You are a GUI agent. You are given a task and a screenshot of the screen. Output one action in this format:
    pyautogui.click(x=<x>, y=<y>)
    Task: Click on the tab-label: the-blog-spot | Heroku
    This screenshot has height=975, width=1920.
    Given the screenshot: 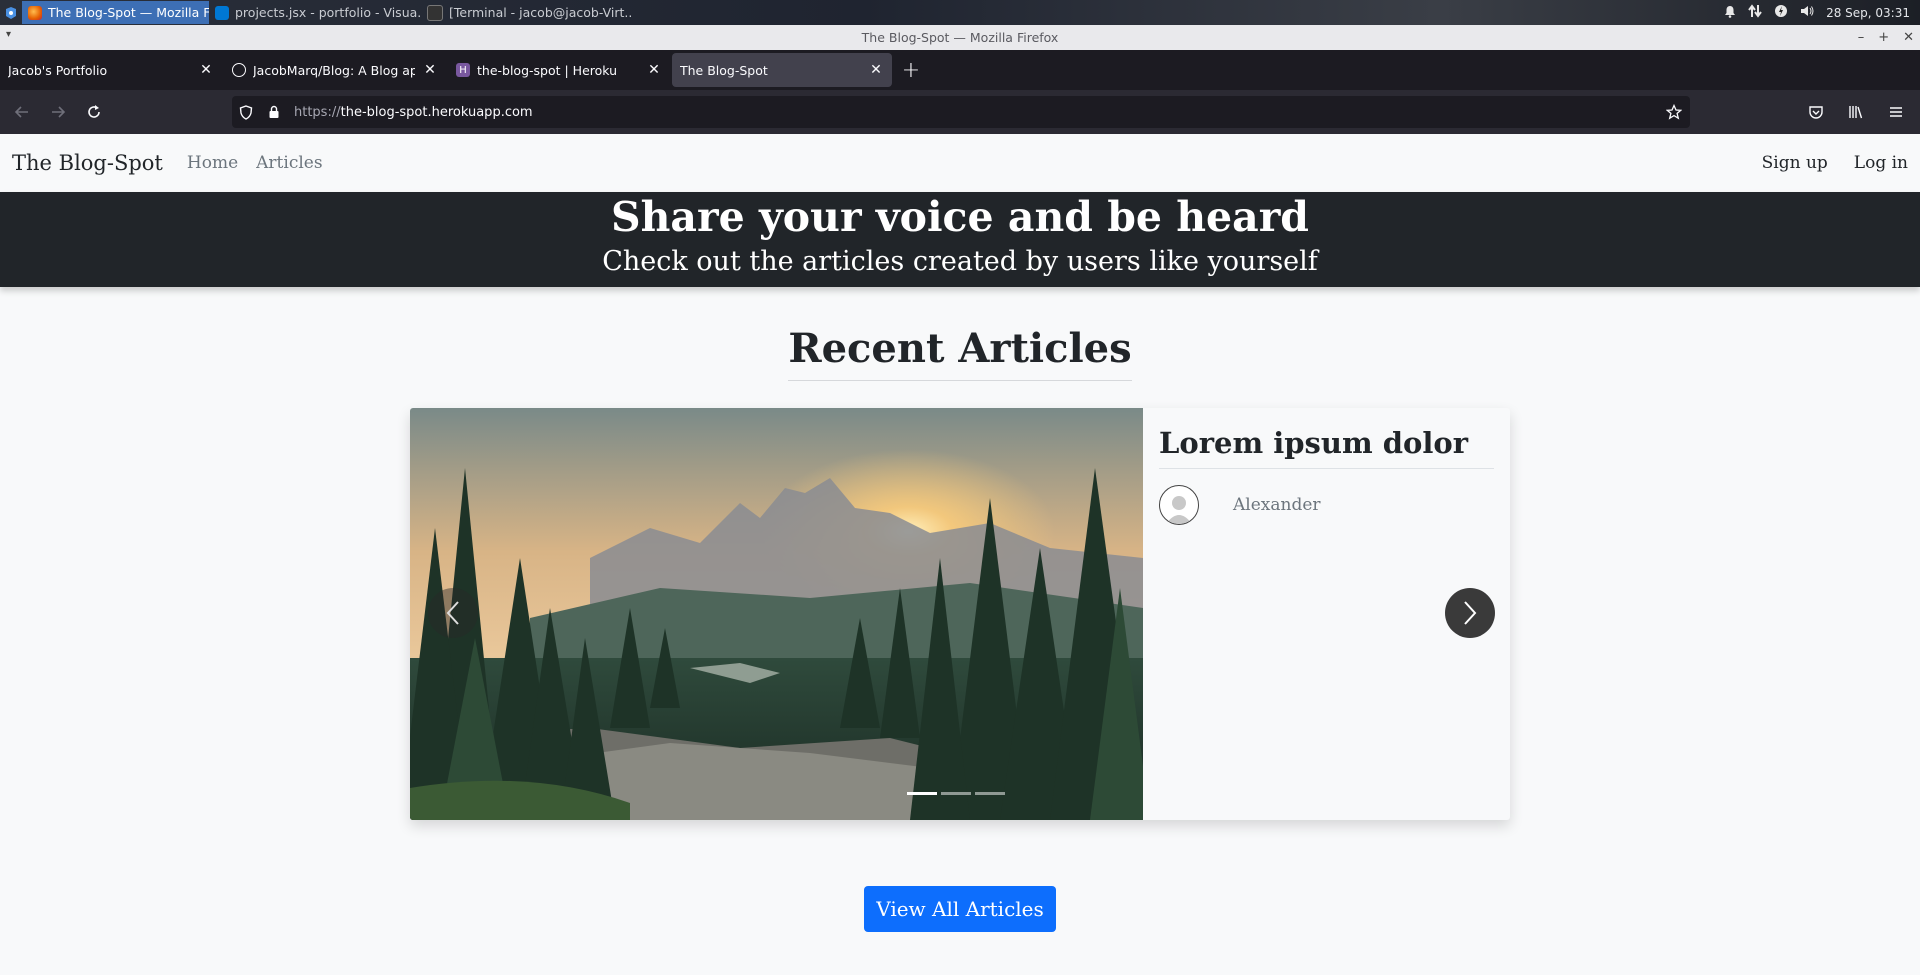 What is the action you would take?
    pyautogui.click(x=547, y=70)
    